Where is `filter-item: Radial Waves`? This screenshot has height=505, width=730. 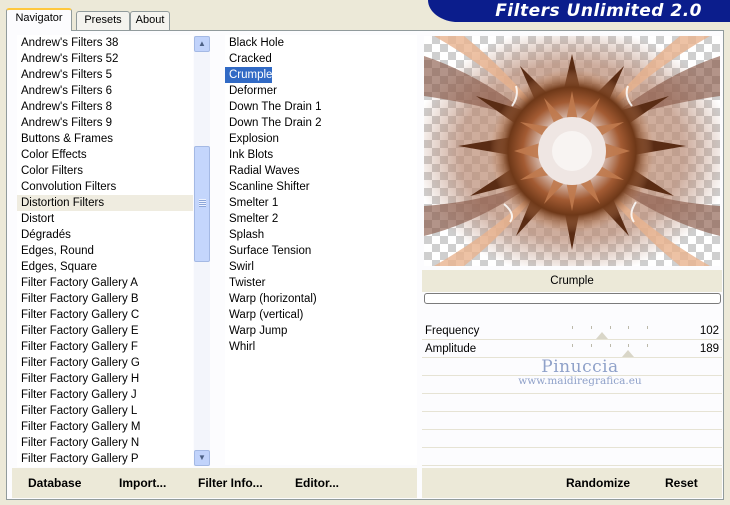
filter-item: Radial Waves is located at coordinates (321, 171).